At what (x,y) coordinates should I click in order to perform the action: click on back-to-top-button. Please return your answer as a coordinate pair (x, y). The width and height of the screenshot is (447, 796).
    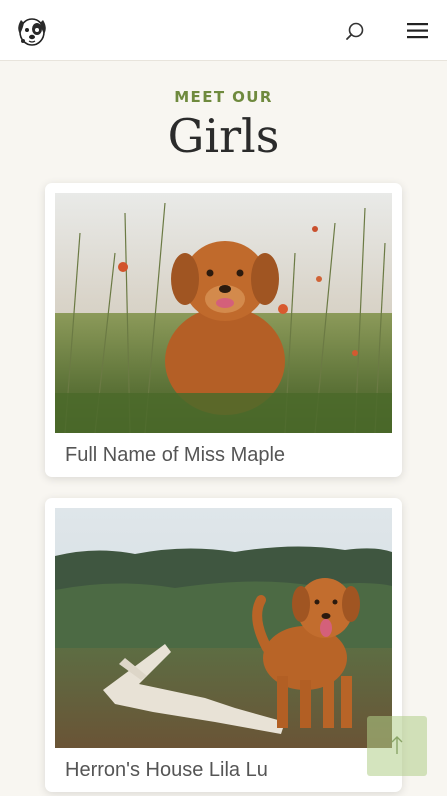
    Looking at the image, I should click on (397, 746).